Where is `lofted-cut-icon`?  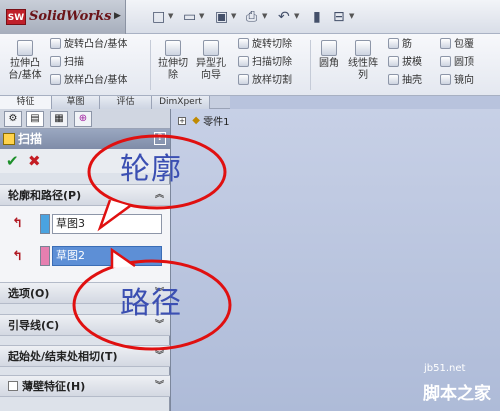
lofted-cut-icon is located at coordinates (243, 79).